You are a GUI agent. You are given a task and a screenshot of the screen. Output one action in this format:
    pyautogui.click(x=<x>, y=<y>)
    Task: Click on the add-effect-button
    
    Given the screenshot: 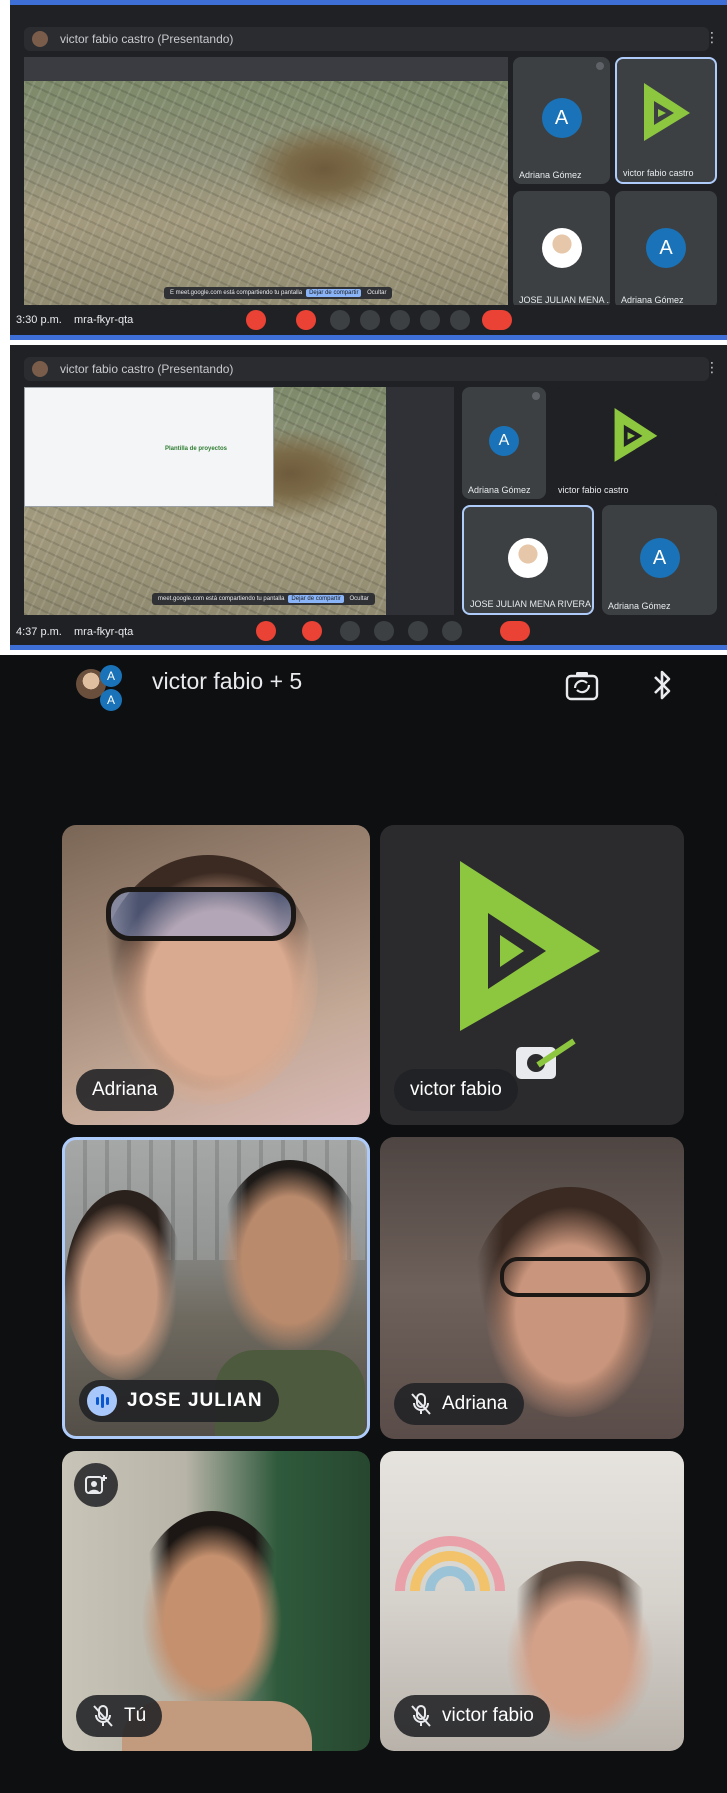 What is the action you would take?
    pyautogui.click(x=96, y=1485)
    